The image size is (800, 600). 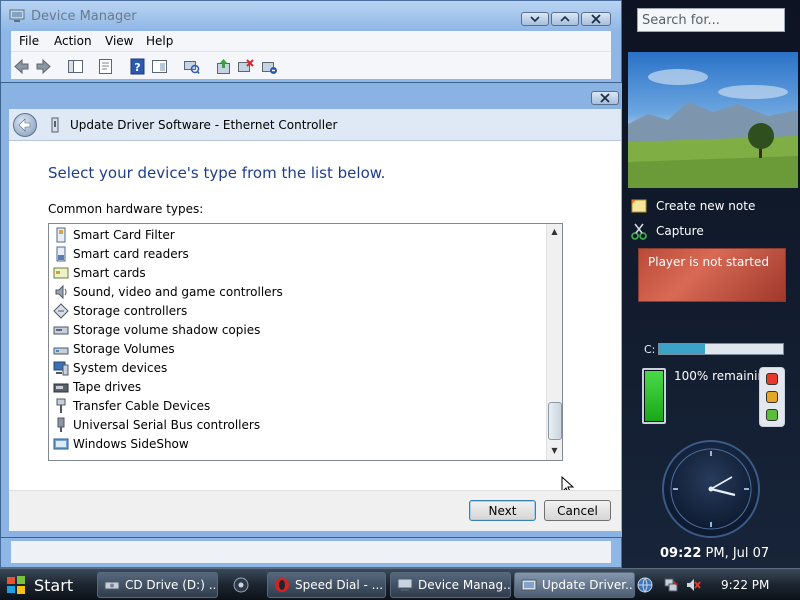 I want to click on menu-view: View, so click(x=119, y=41).